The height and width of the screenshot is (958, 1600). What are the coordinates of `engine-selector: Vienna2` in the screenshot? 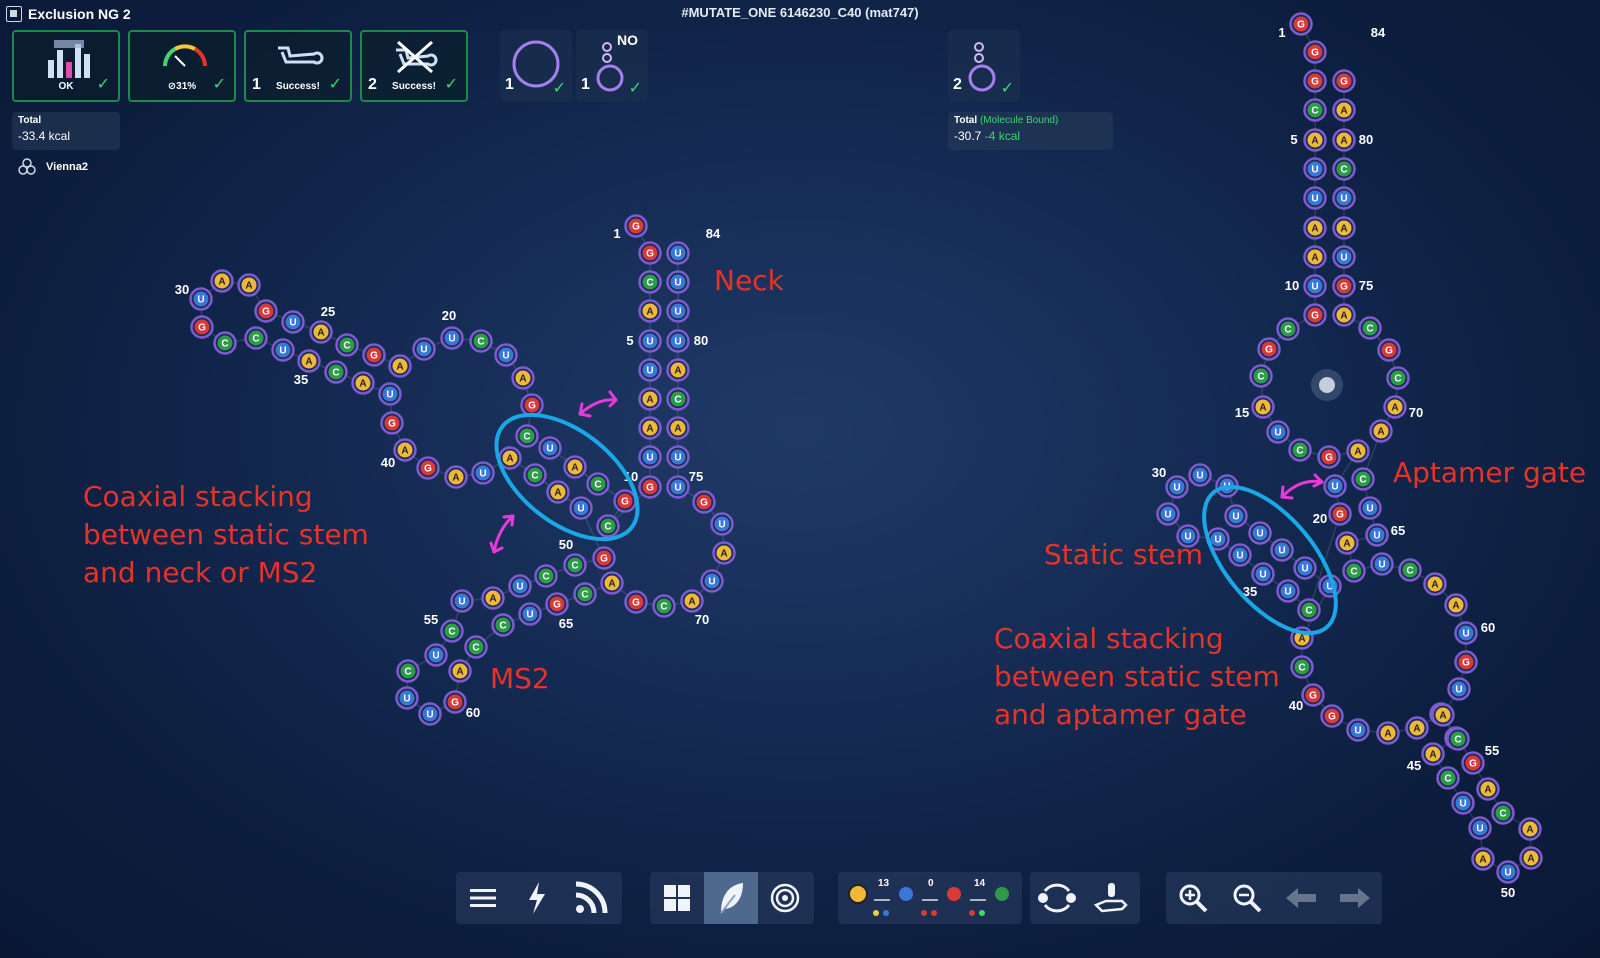 It's located at (53, 167).